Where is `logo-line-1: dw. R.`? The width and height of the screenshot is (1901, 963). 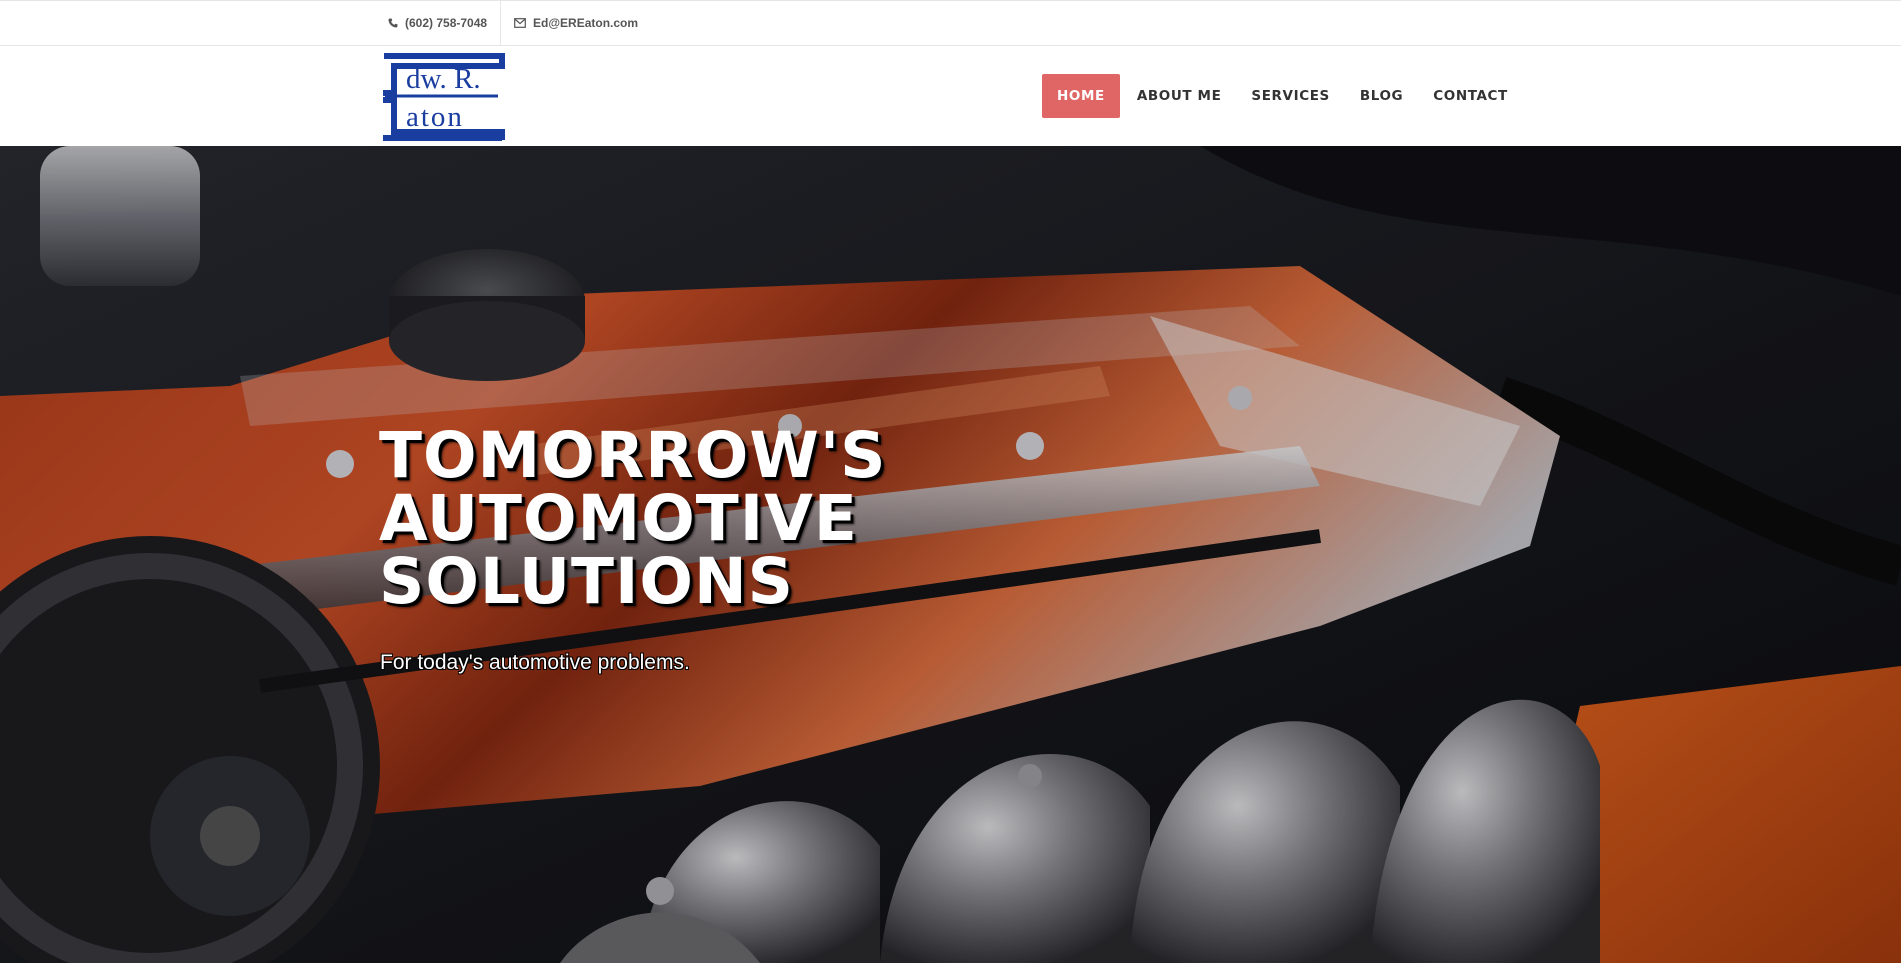
logo-line-1: dw. R. is located at coordinates (443, 79).